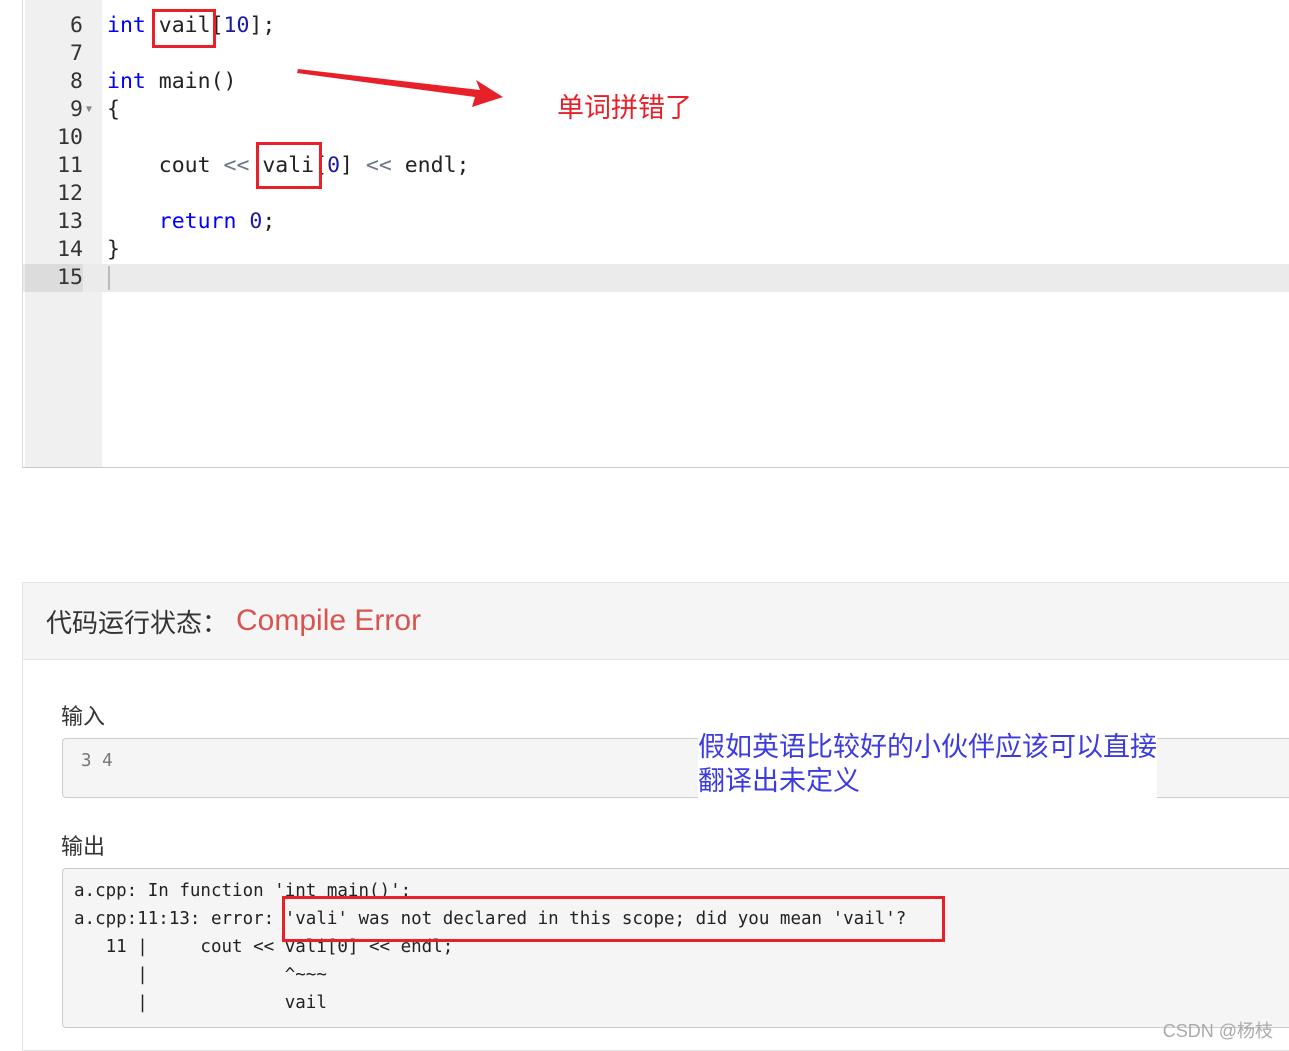 This screenshot has height=1051, width=1289. What do you see at coordinates (83, 716) in the screenshot?
I see `input-label: 输入` at bounding box center [83, 716].